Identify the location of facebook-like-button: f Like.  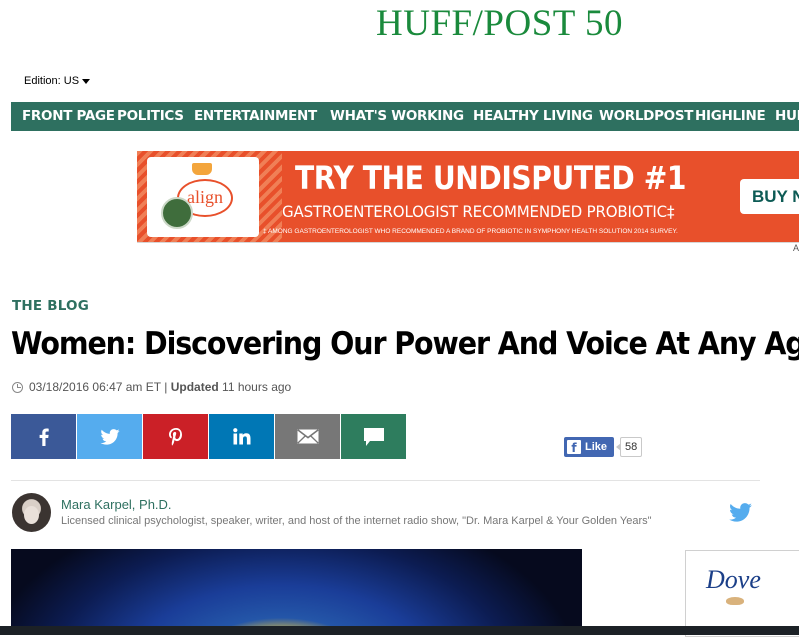
(589, 447).